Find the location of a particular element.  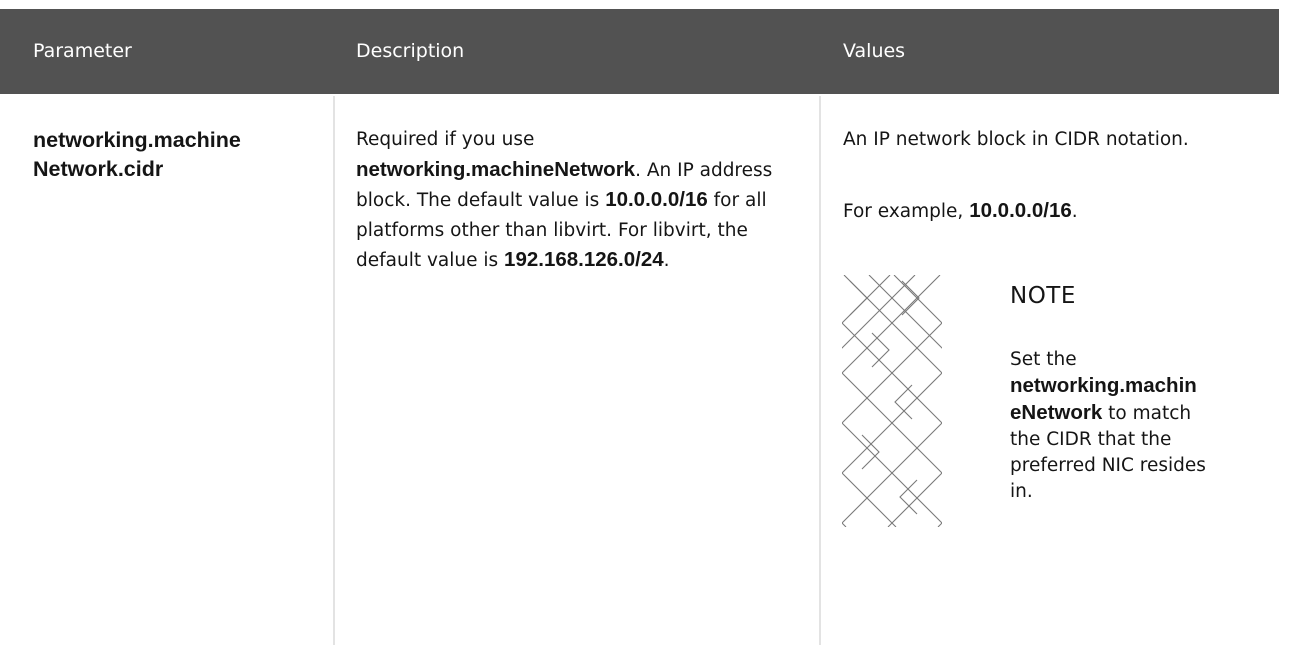

note-pattern-icon is located at coordinates (892, 401).